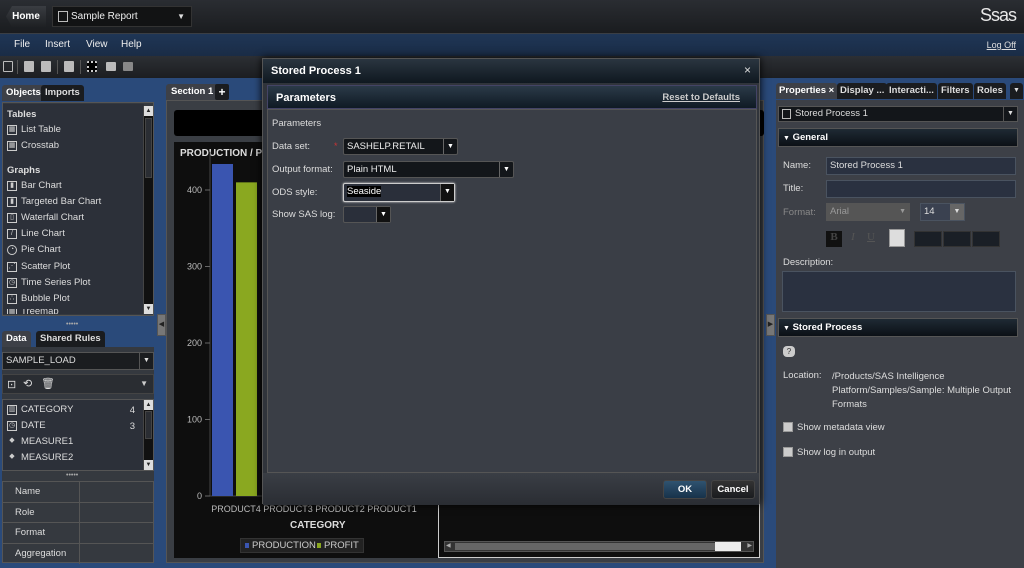  What do you see at coordinates (122, 16) in the screenshot?
I see `report-selector: Sample Report ▼` at bounding box center [122, 16].